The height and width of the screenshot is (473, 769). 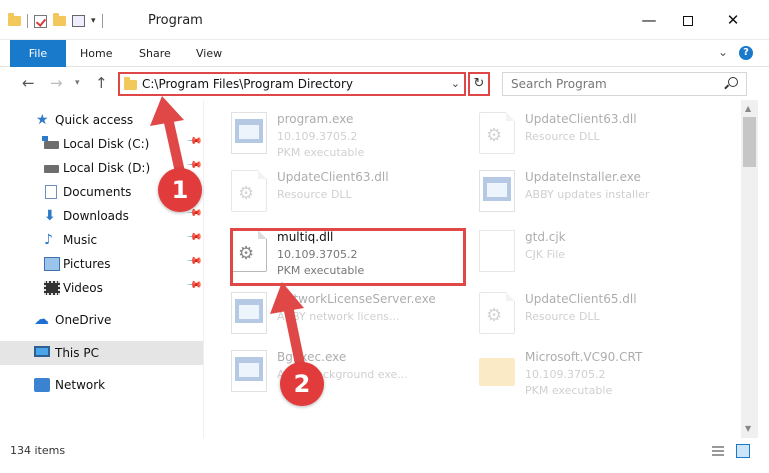 I want to click on minimize-button: —, so click(x=649, y=20).